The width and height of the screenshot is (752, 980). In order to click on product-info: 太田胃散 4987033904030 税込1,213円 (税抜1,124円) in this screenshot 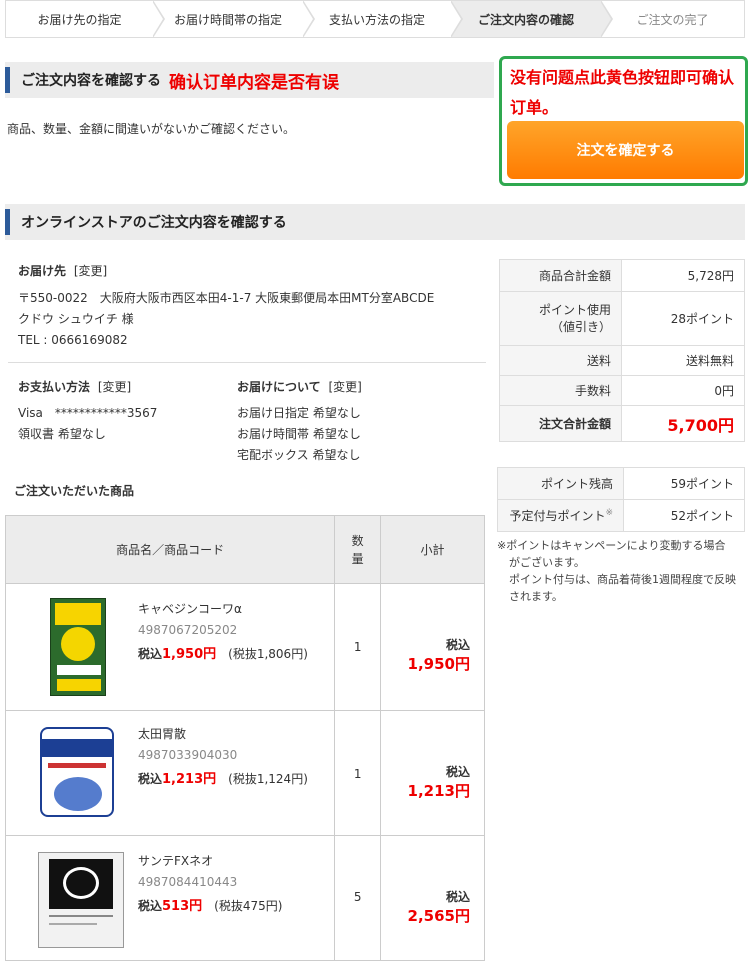, I will do `click(223, 756)`.